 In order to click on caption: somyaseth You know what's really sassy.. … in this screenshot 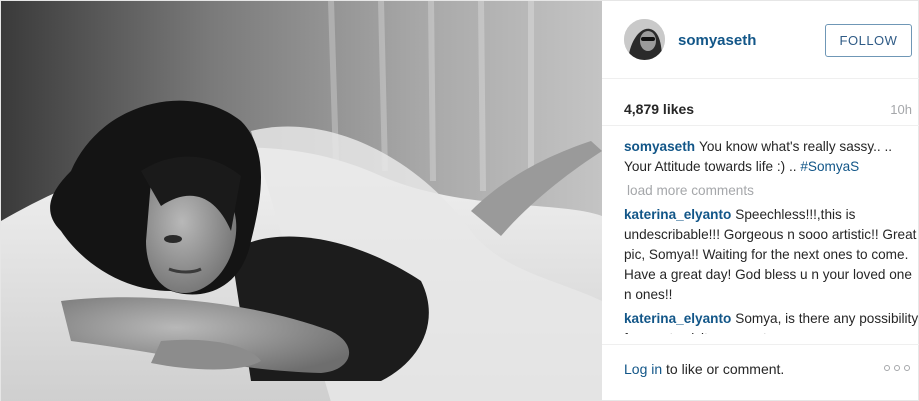, I will do `click(771, 157)`.